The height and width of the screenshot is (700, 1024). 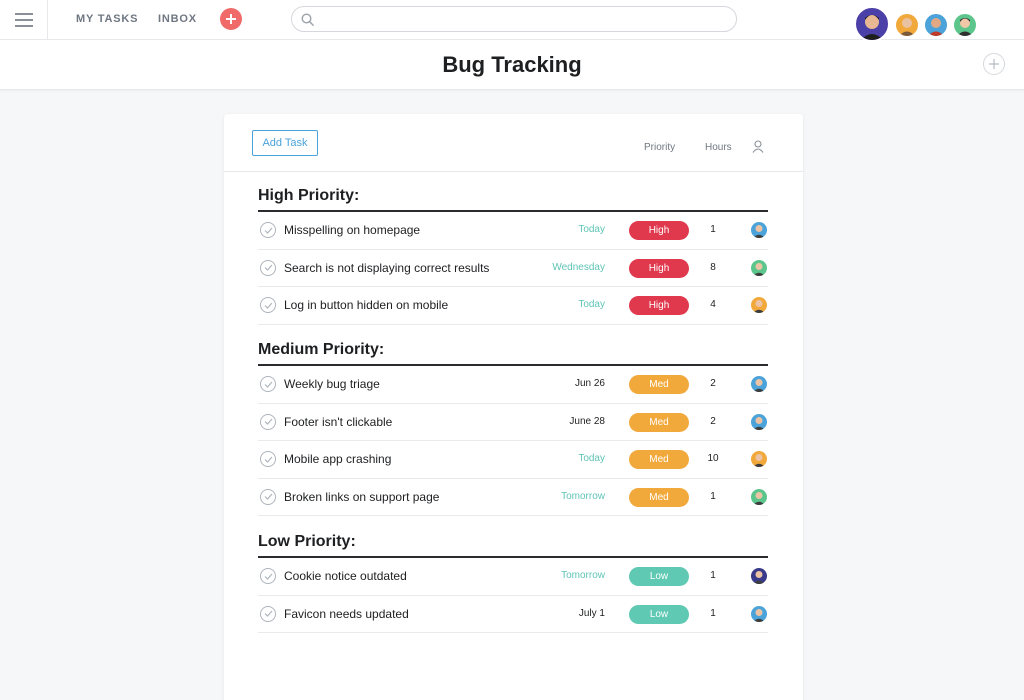 What do you see at coordinates (513, 545) in the screenshot?
I see `section-title: Low Priority:` at bounding box center [513, 545].